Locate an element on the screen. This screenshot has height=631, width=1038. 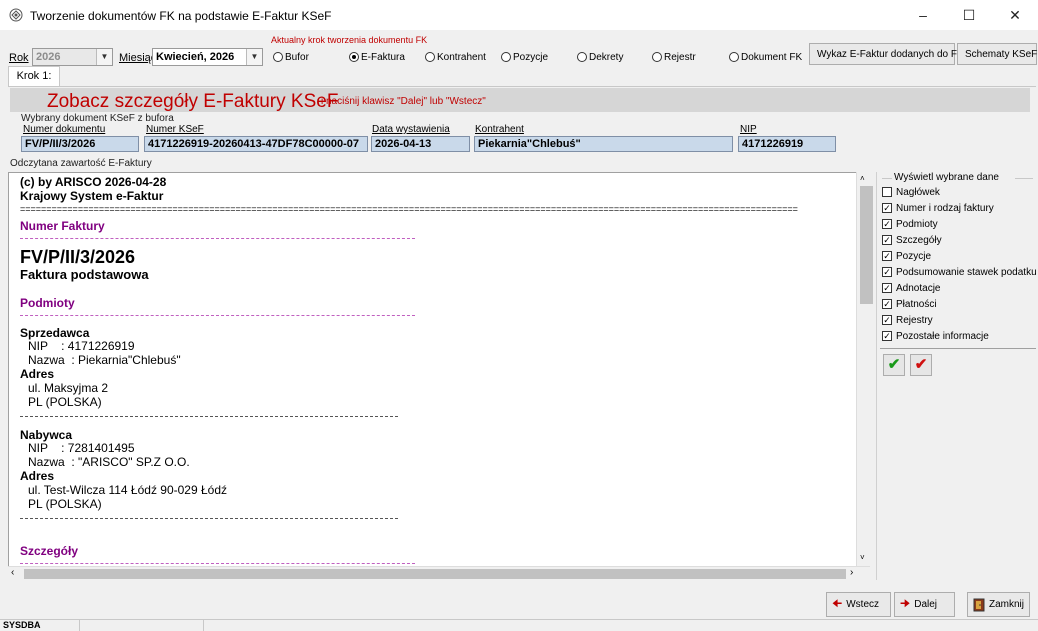
step-radio-pozycje: Pozycje is located at coordinates (524, 57).